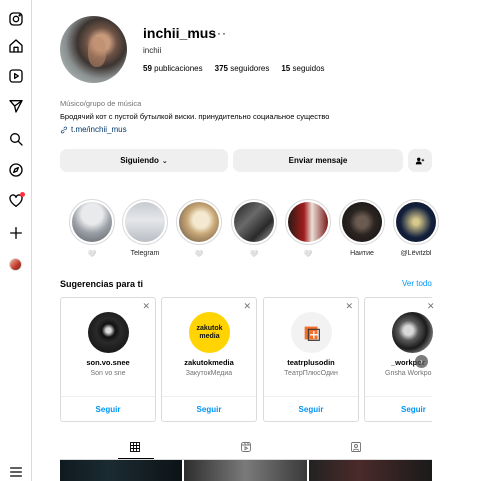 The width and height of the screenshot is (500, 481). I want to click on suggestion-username: zakutokmedia, so click(209, 362).